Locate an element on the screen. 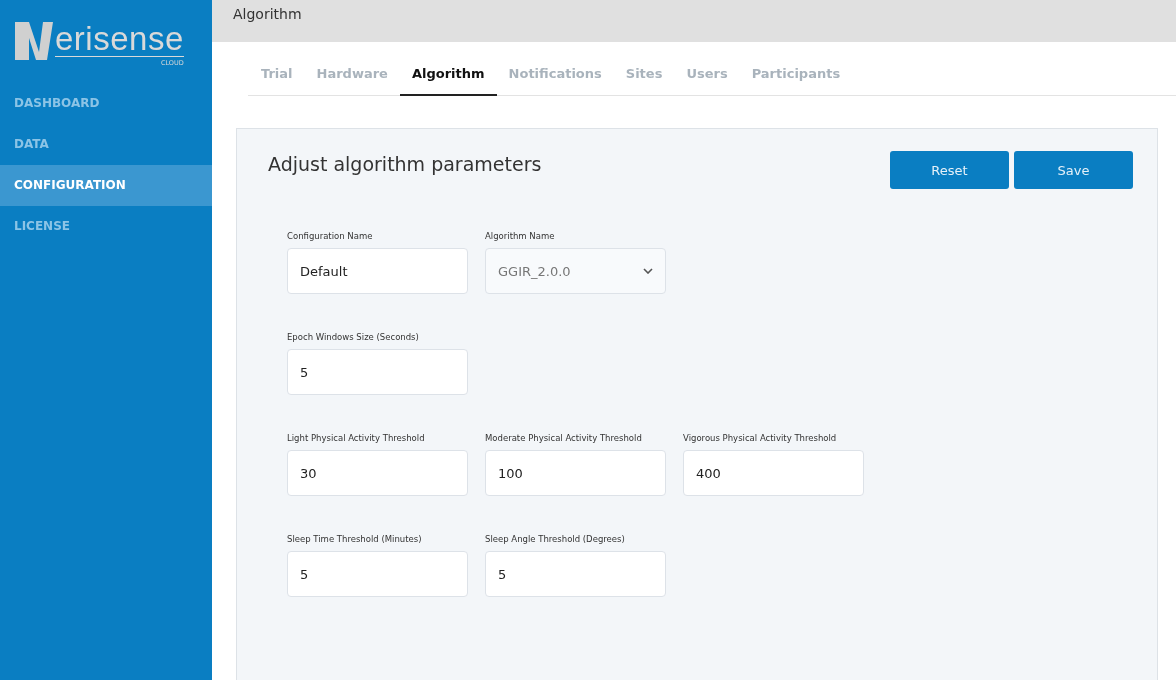  sidebar-item: DASHBOARD is located at coordinates (106, 103).